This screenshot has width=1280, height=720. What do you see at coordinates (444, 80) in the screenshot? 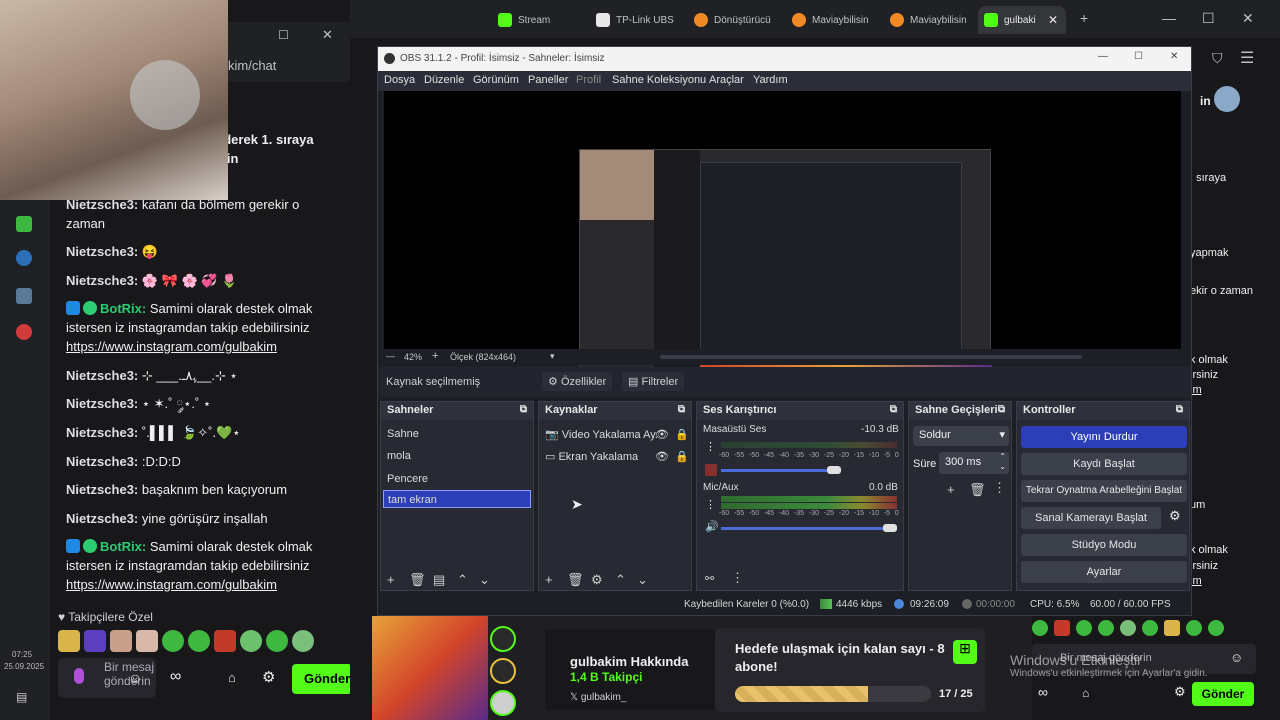
I see `menu-item-edit: Düzenle` at bounding box center [444, 80].